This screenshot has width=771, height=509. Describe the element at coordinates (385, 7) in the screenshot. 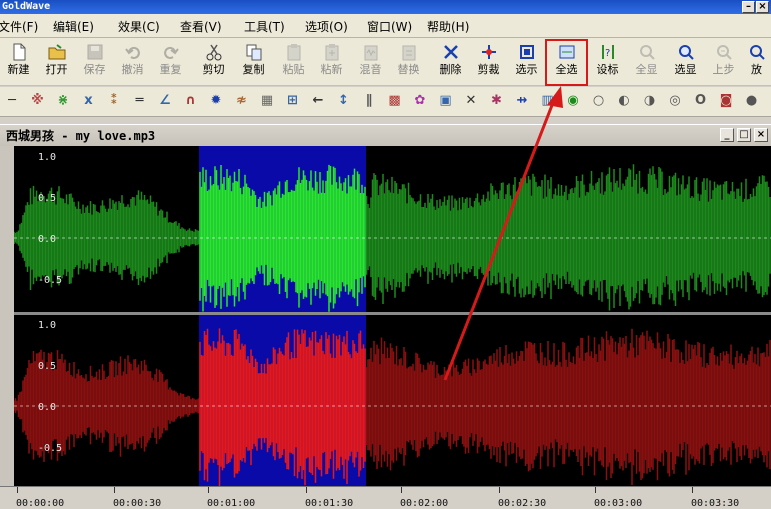

I see `app-title-bar: GoldWave – ×` at that location.